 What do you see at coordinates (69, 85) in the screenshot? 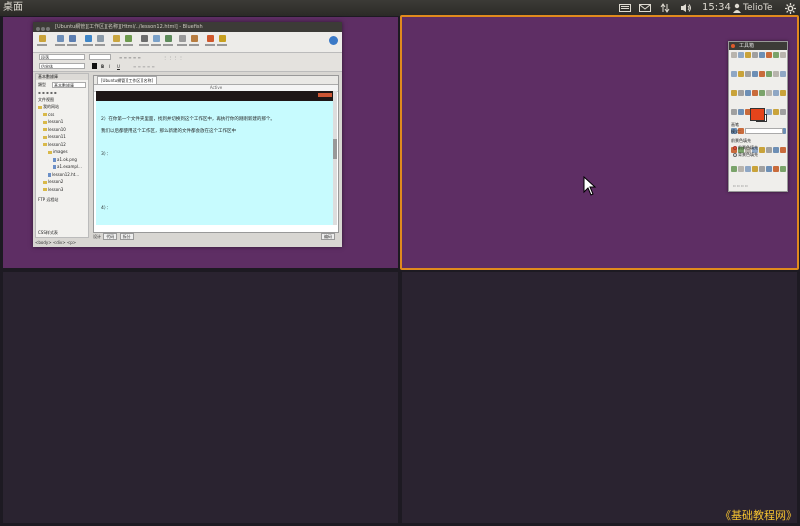
I see `site-select: 基本數據庫` at bounding box center [69, 85].